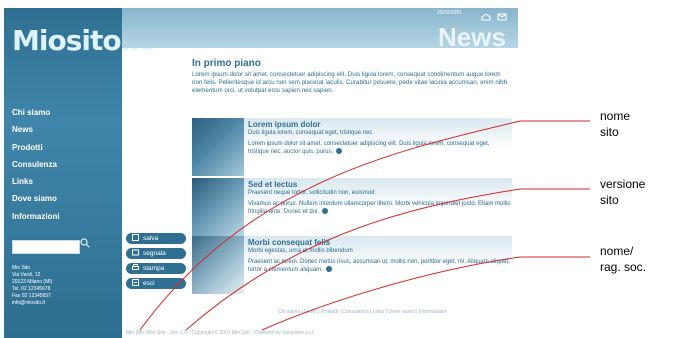 This screenshot has width=687, height=338. I want to click on callout-line-company, so click(425, 293).